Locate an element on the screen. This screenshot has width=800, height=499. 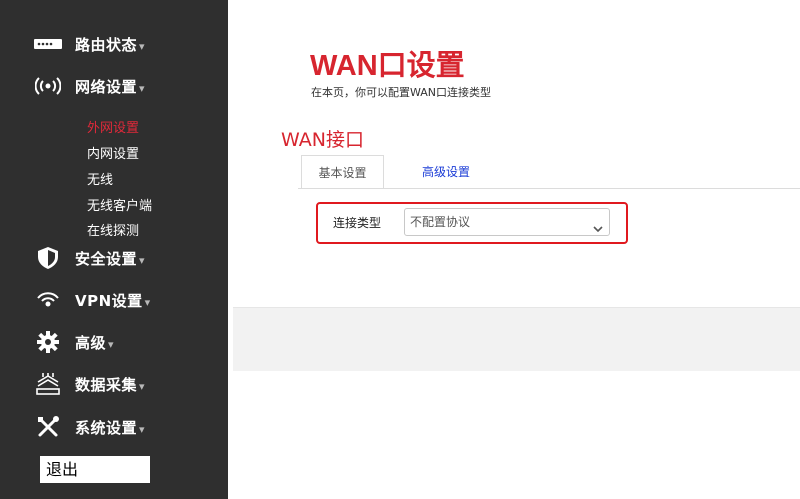
connection-type-label: 连接类型 is located at coordinates (357, 223).